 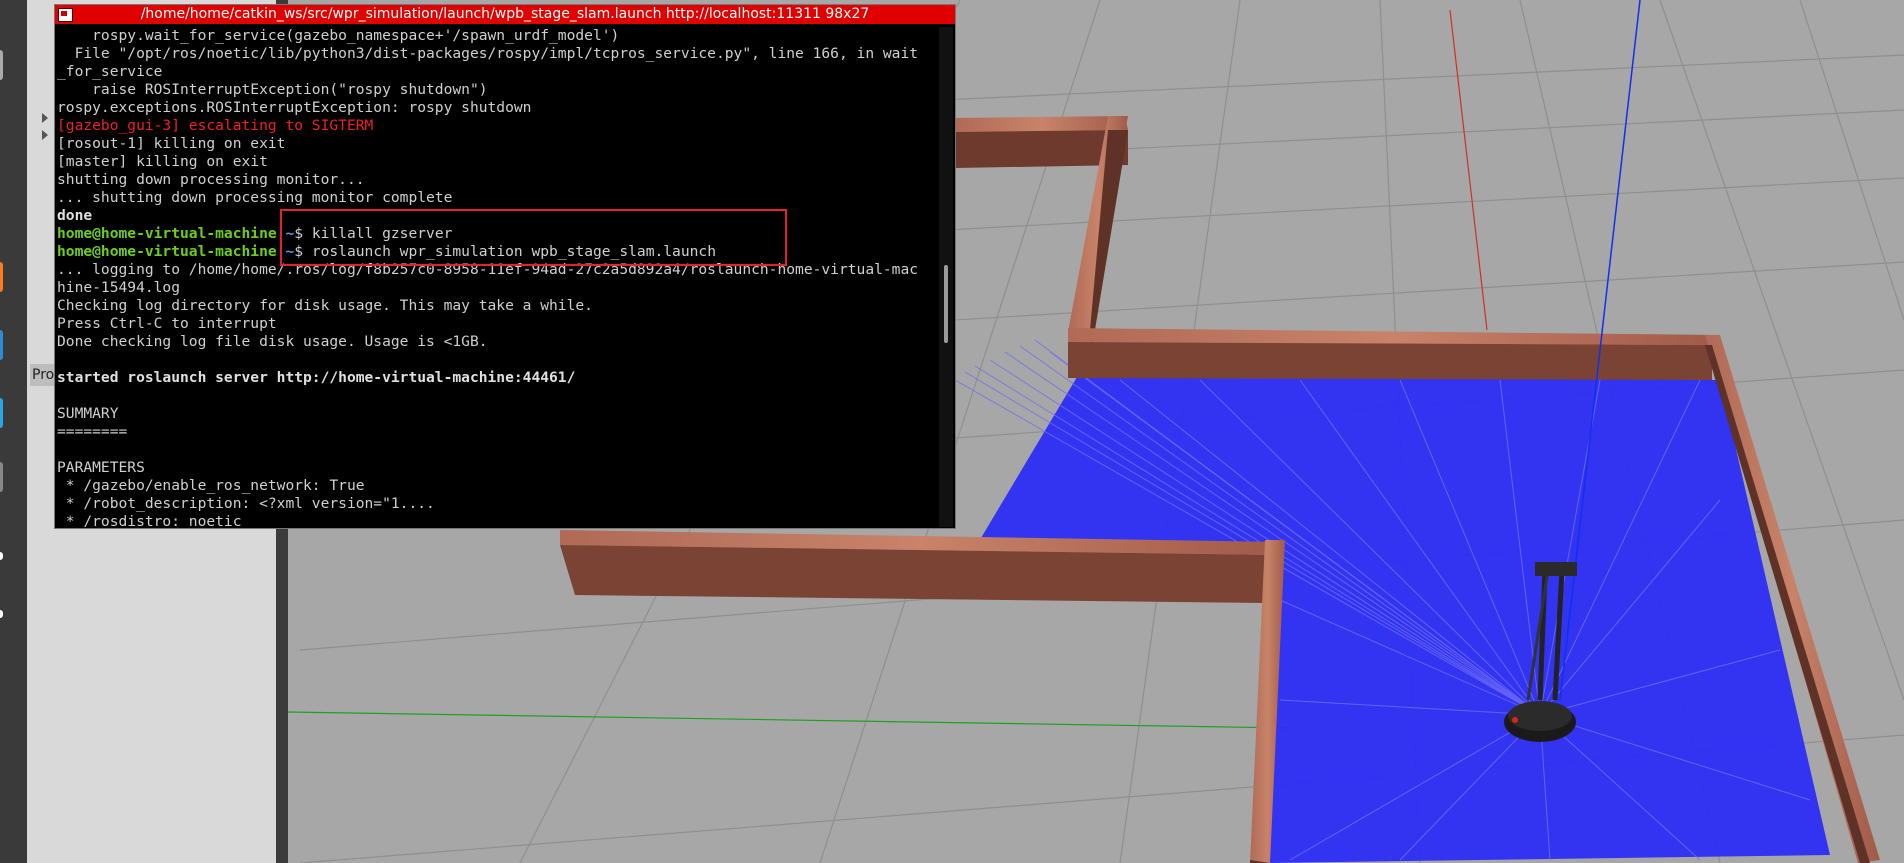 I want to click on dock-indicator-icon, so click(x=1, y=65).